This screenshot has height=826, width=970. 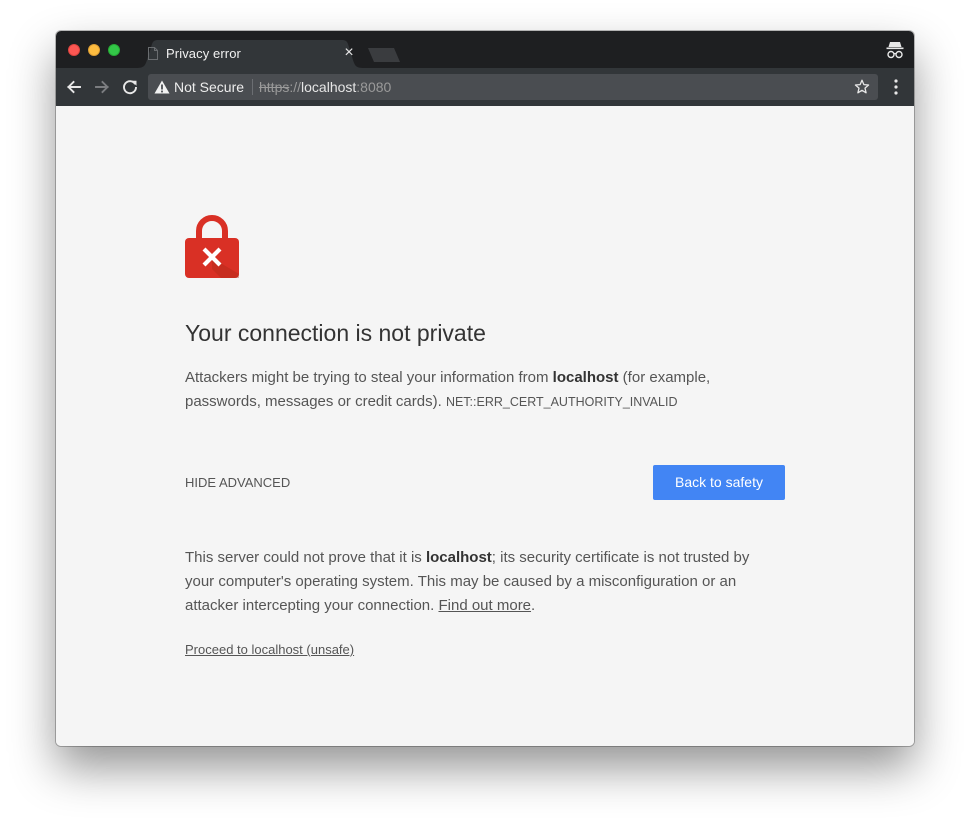 I want to click on security-status-label: Not Secure, so click(x=209, y=87).